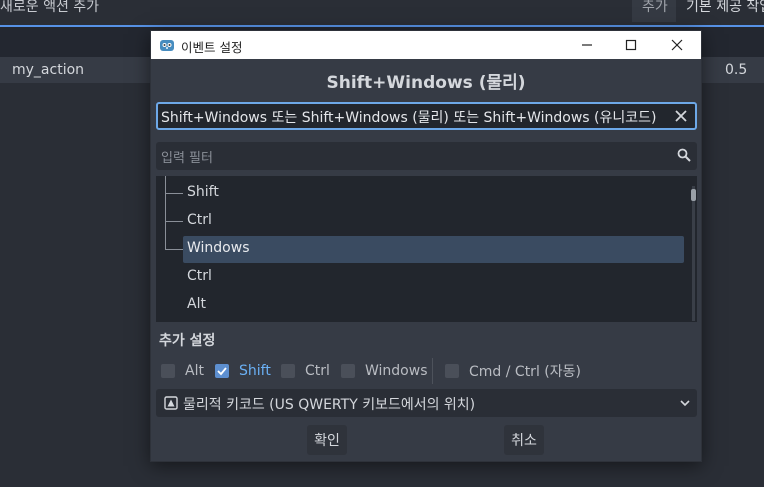  I want to click on modifier-separator, so click(432, 371).